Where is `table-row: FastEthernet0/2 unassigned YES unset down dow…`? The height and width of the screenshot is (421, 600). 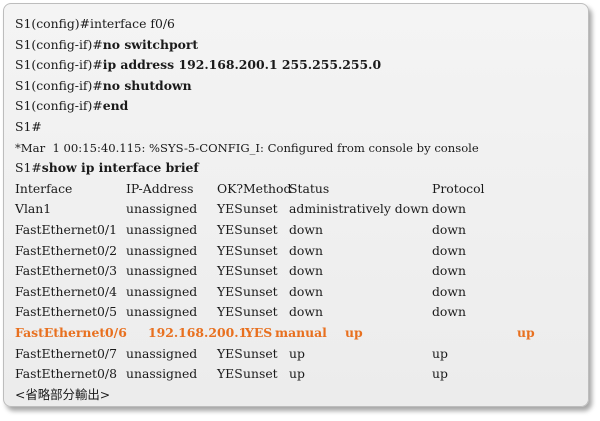 table-row: FastEthernet0/2 unassigned YES unset down dow… is located at coordinates (300, 251).